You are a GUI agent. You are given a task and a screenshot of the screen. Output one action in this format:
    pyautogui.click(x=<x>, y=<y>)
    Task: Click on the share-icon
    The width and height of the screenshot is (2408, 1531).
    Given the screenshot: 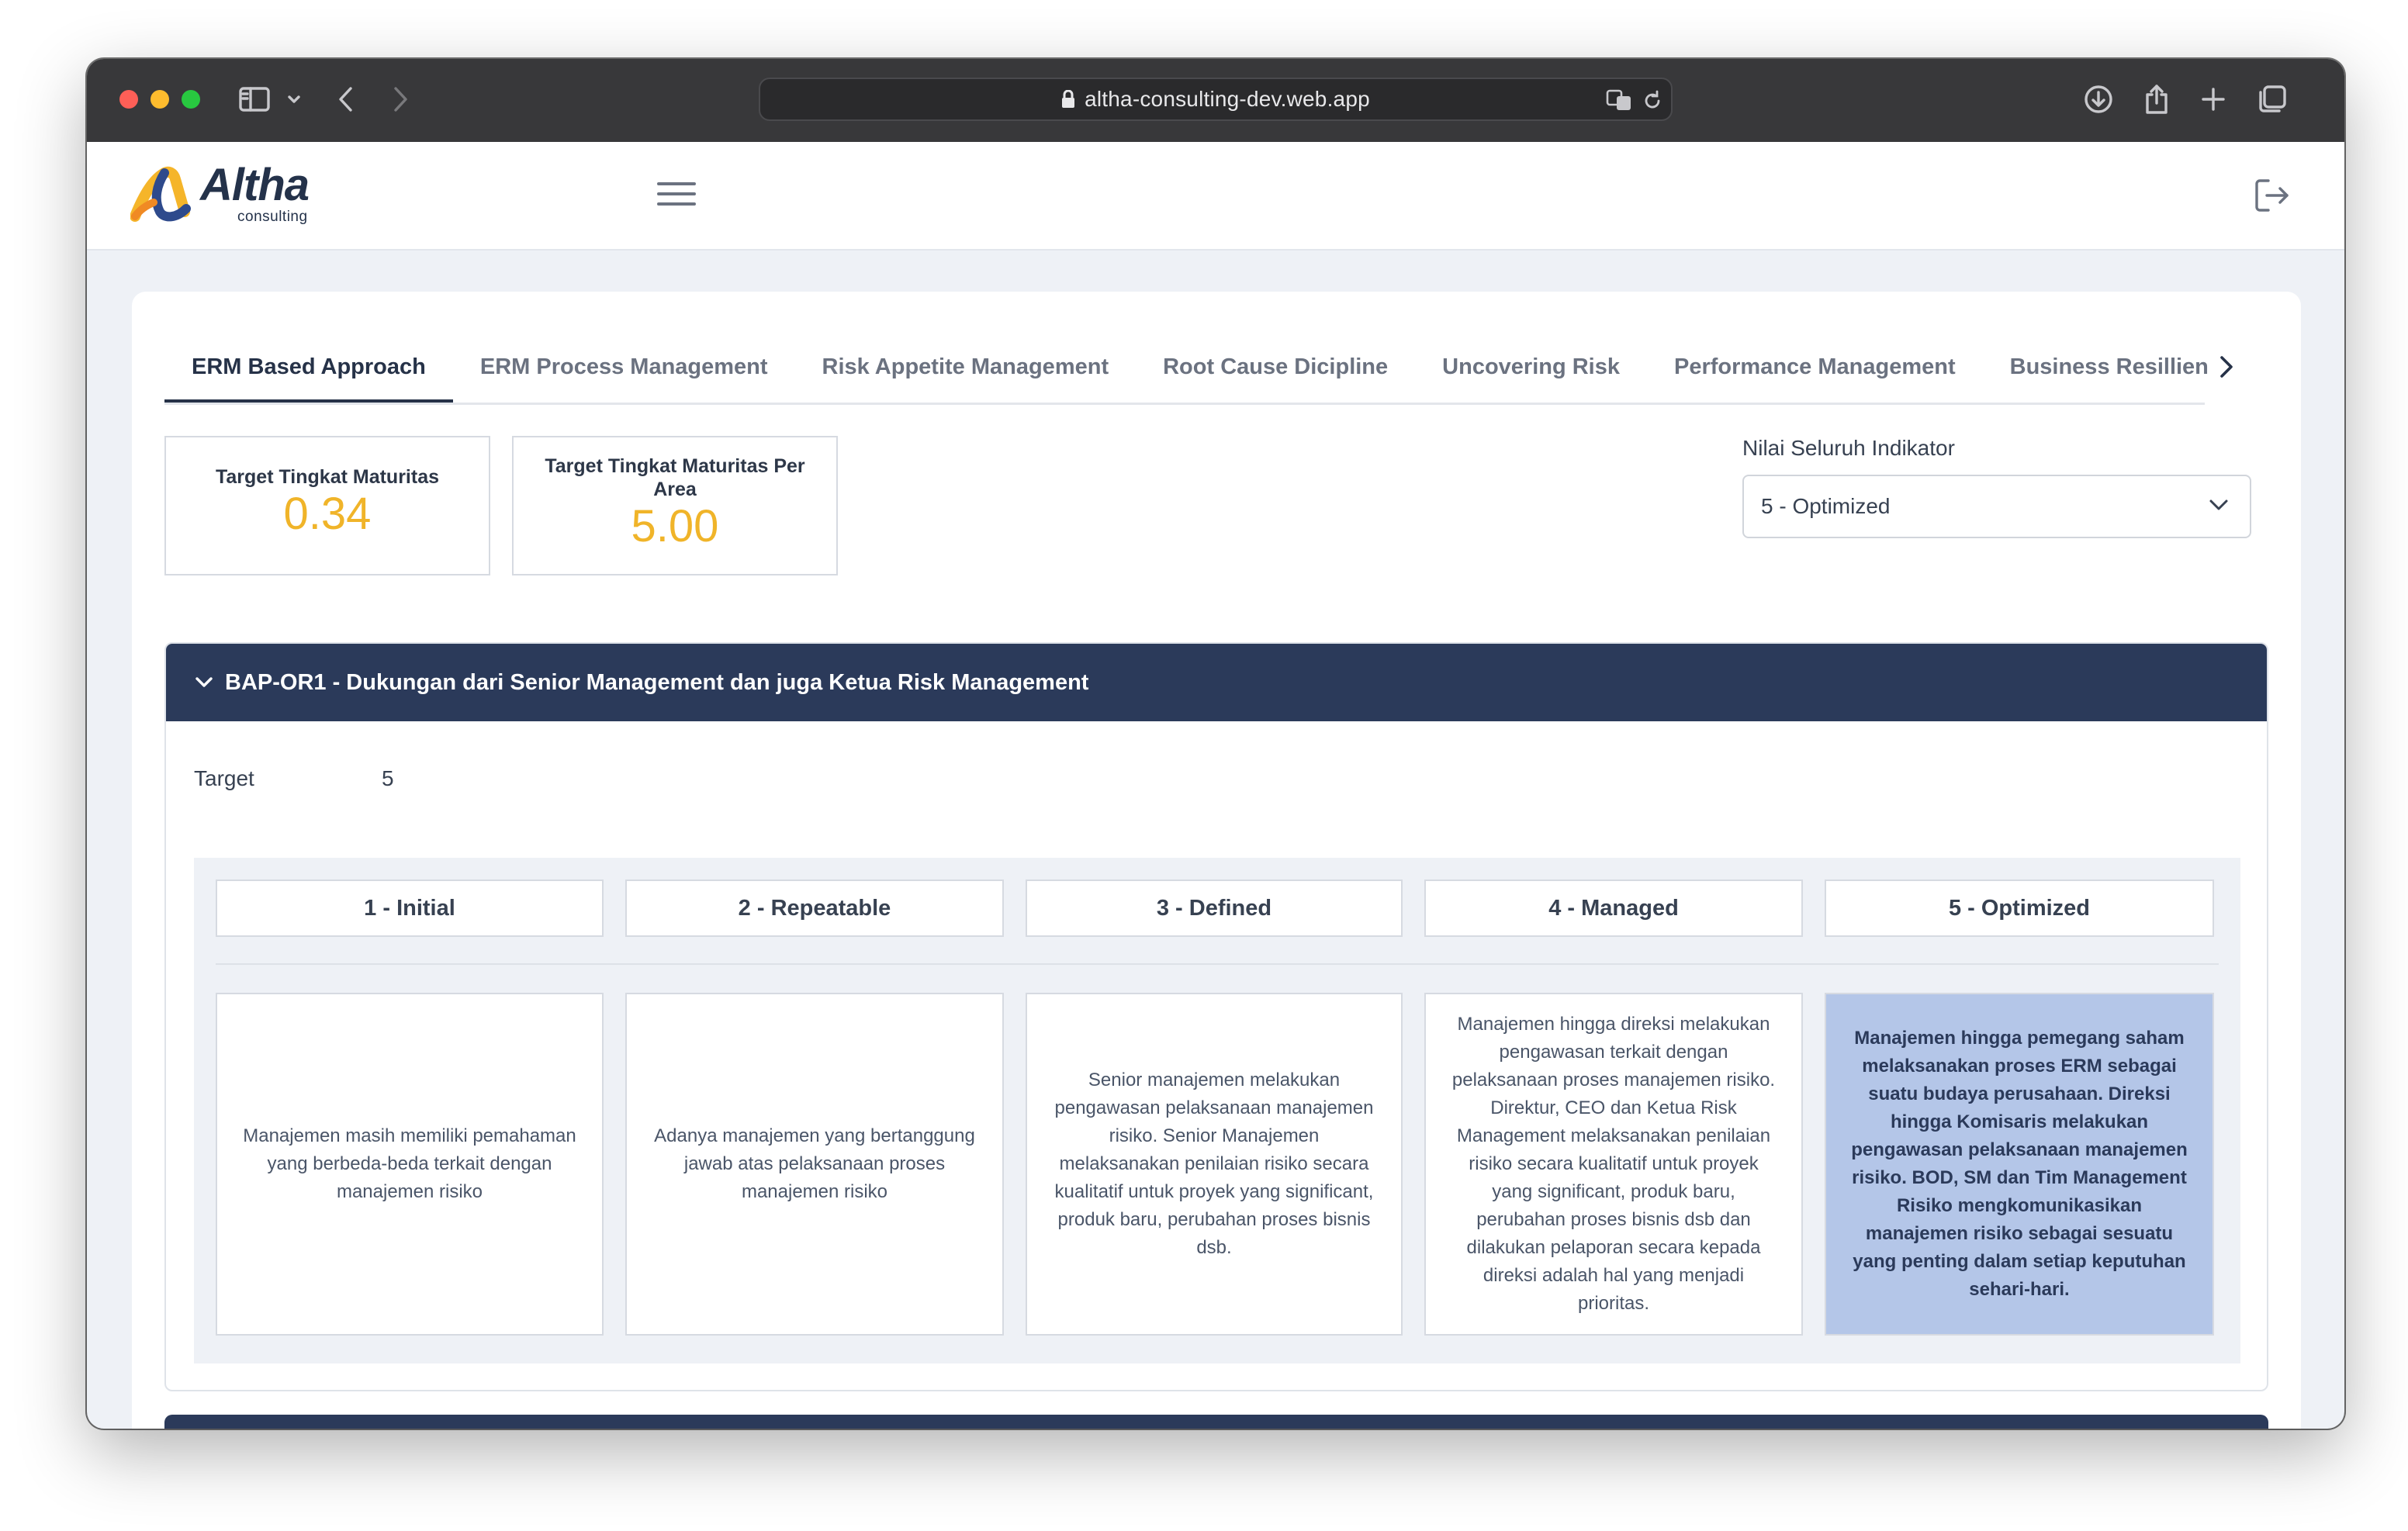 What is the action you would take?
    pyautogui.click(x=2156, y=99)
    